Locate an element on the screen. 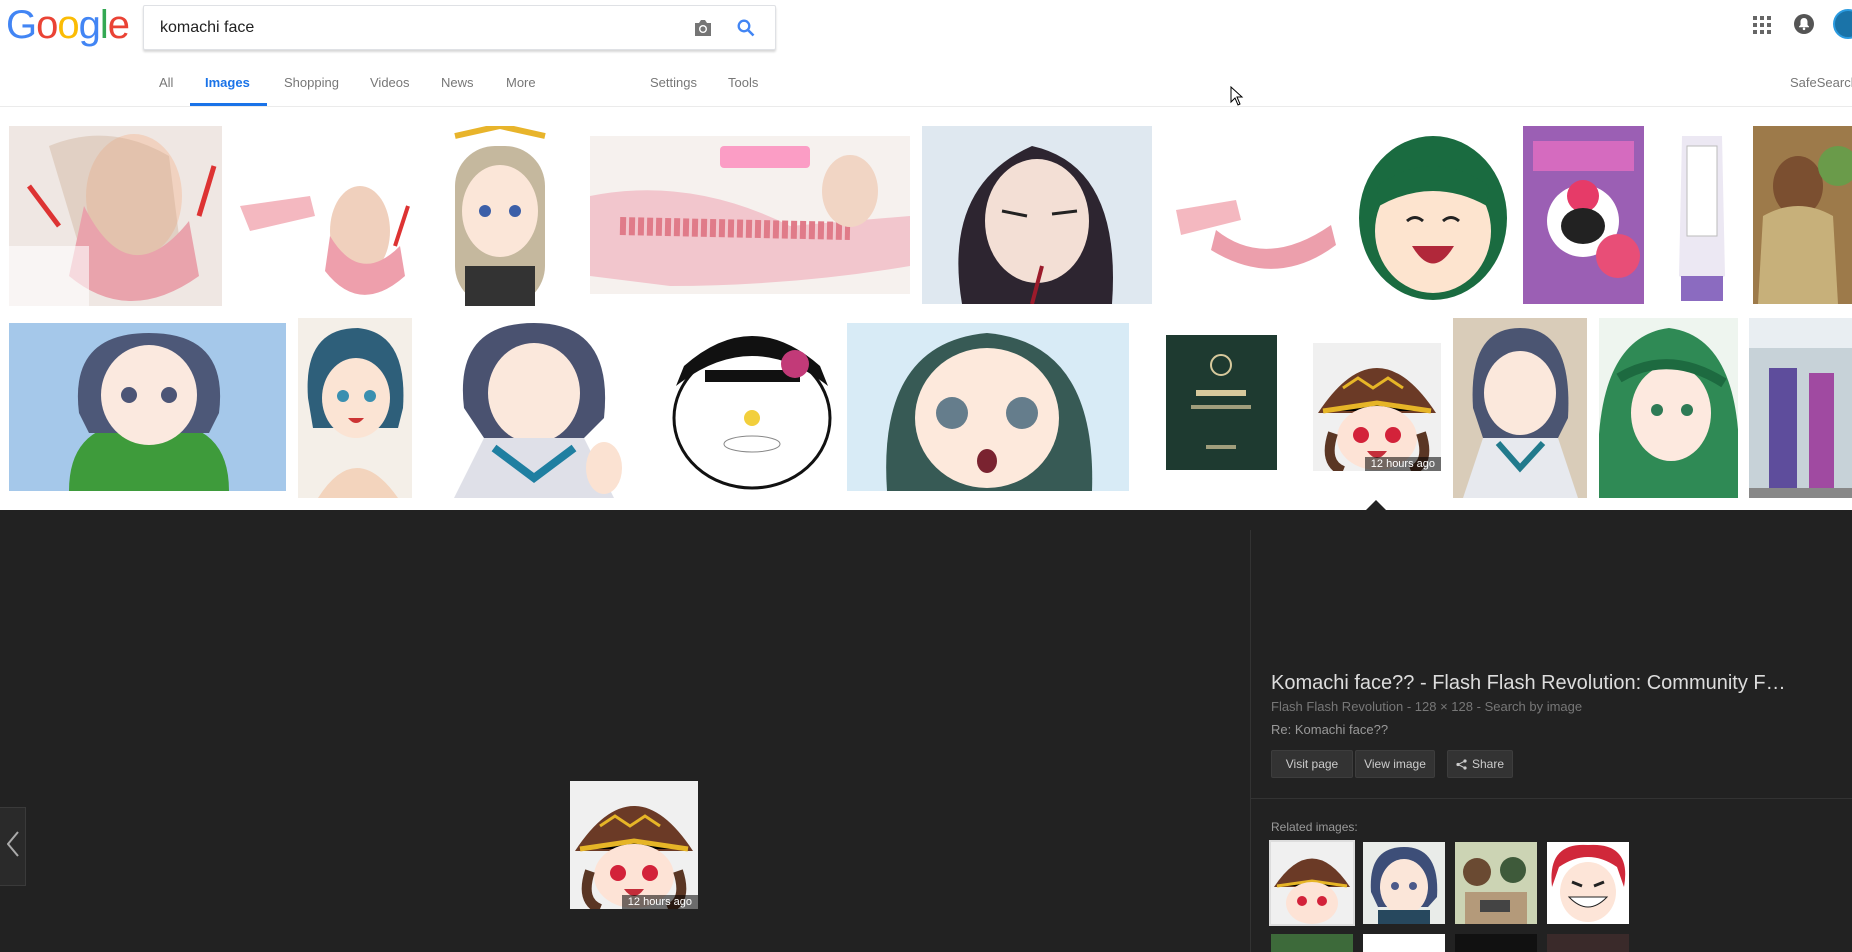  apps-grid-icon is located at coordinates (1762, 25).